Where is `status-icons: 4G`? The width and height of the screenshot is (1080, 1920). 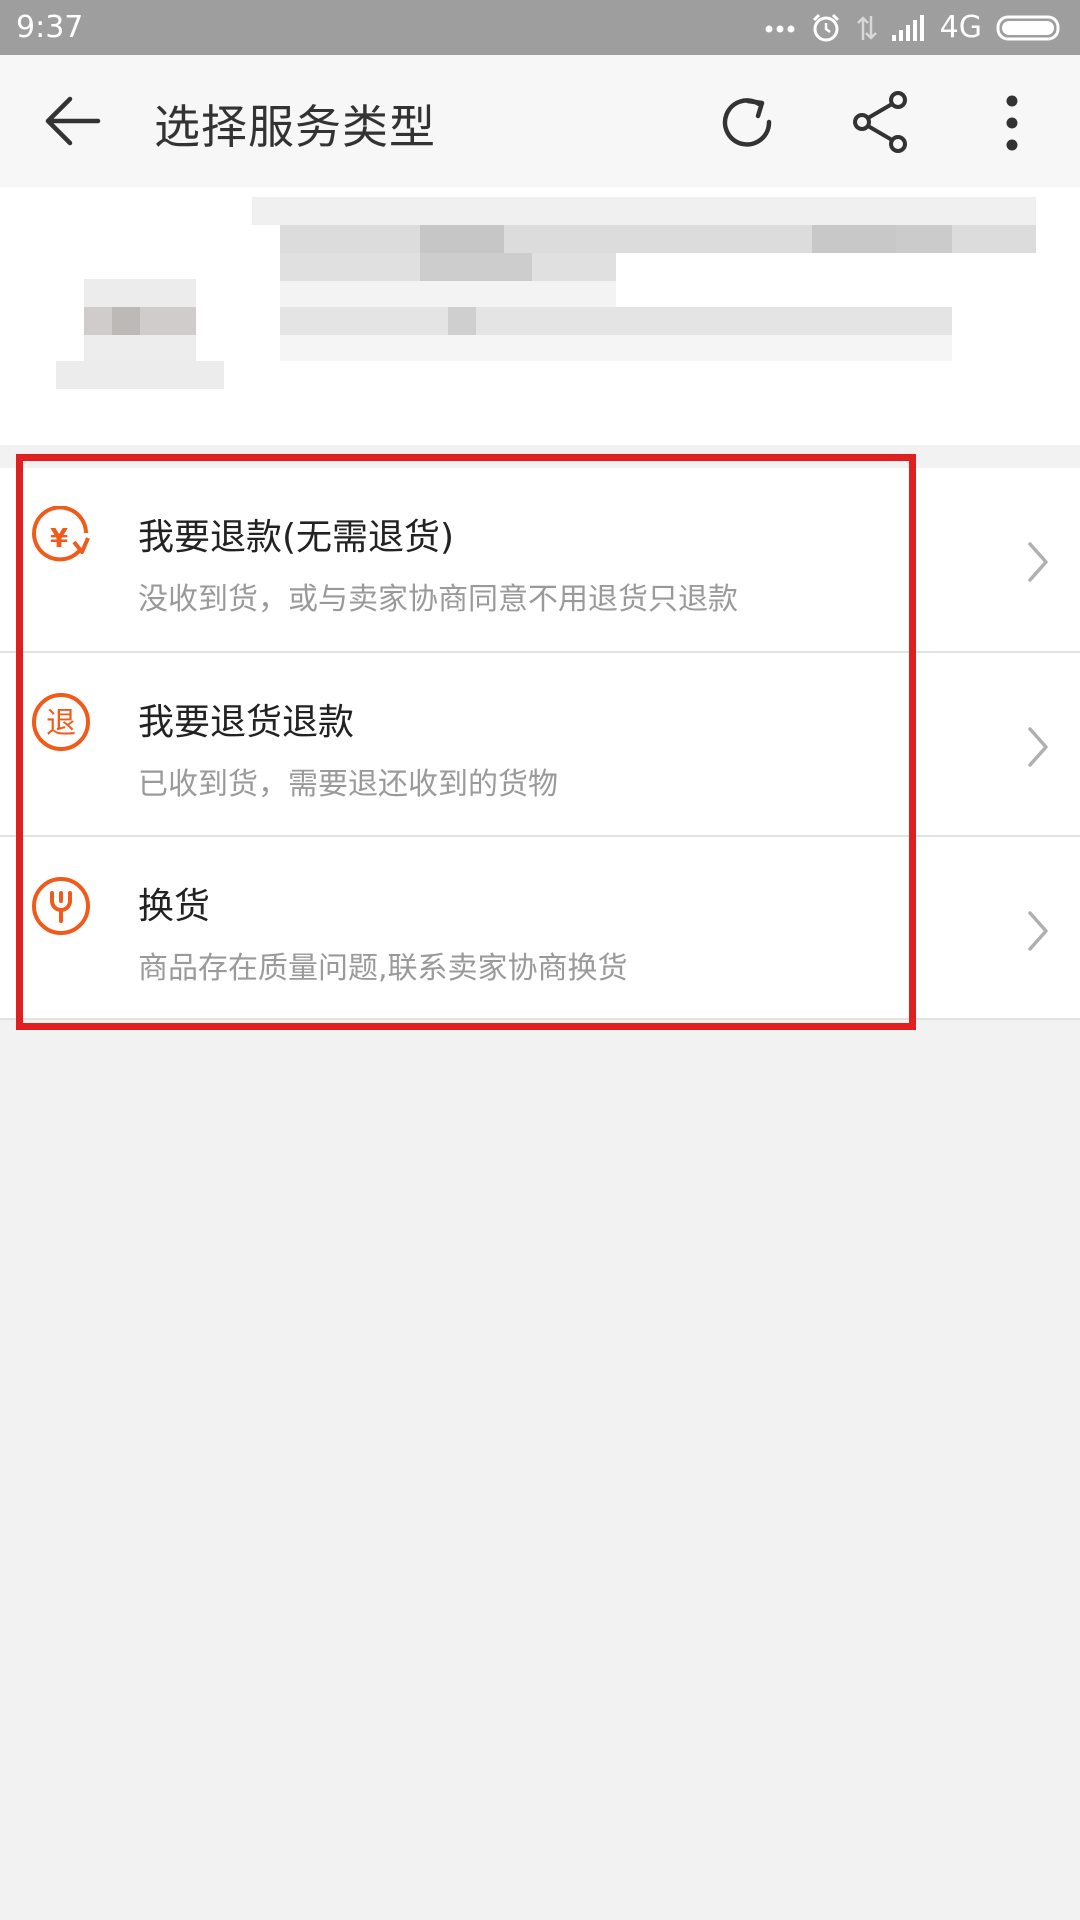 status-icons: 4G is located at coordinates (913, 27).